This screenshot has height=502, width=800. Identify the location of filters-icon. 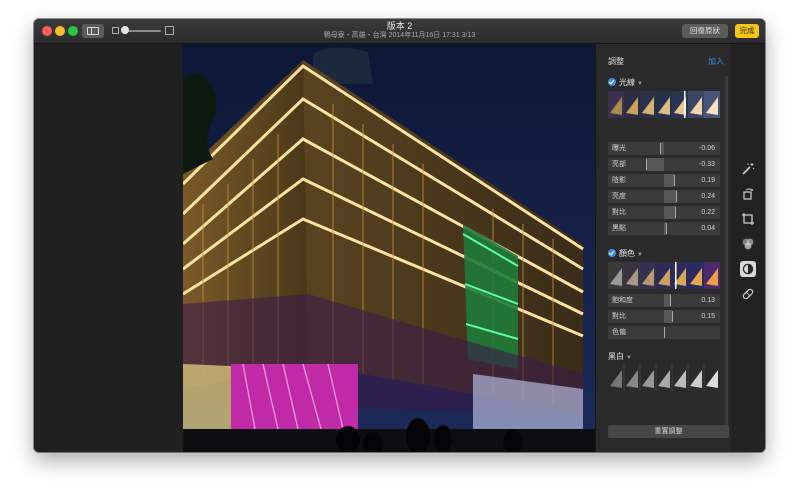
(748, 244).